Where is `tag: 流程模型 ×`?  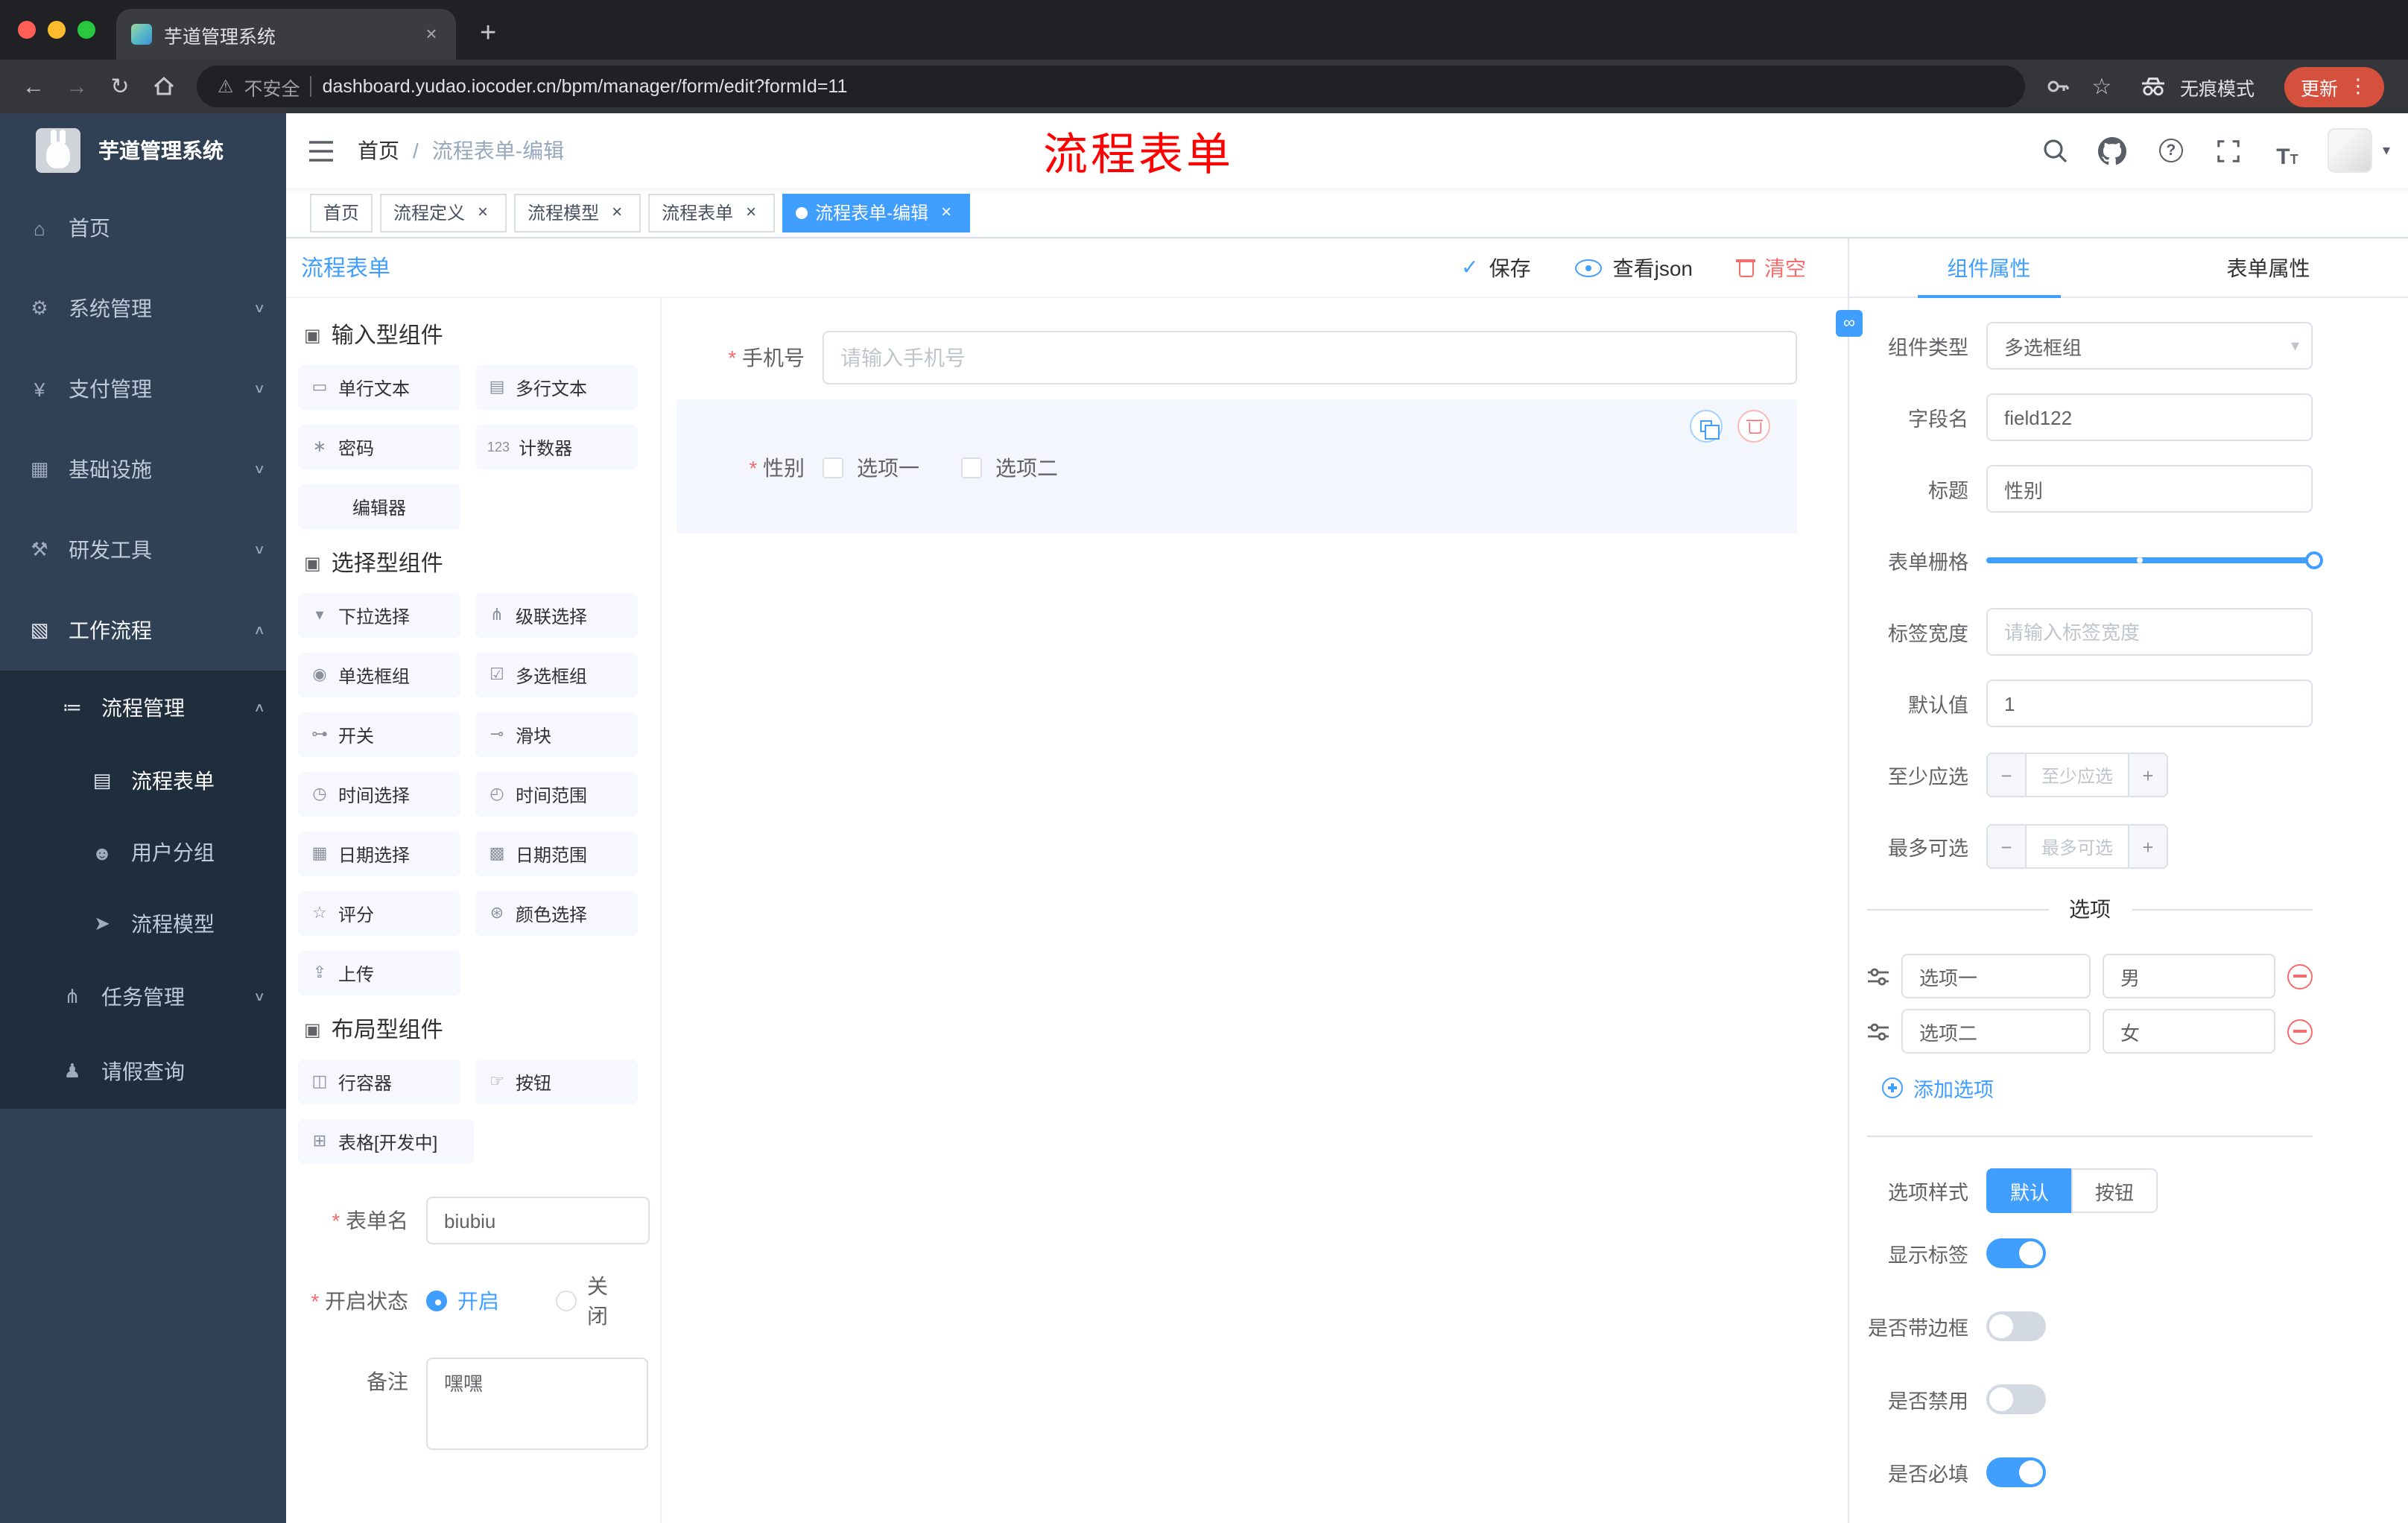 tag: 流程模型 × is located at coordinates (577, 213).